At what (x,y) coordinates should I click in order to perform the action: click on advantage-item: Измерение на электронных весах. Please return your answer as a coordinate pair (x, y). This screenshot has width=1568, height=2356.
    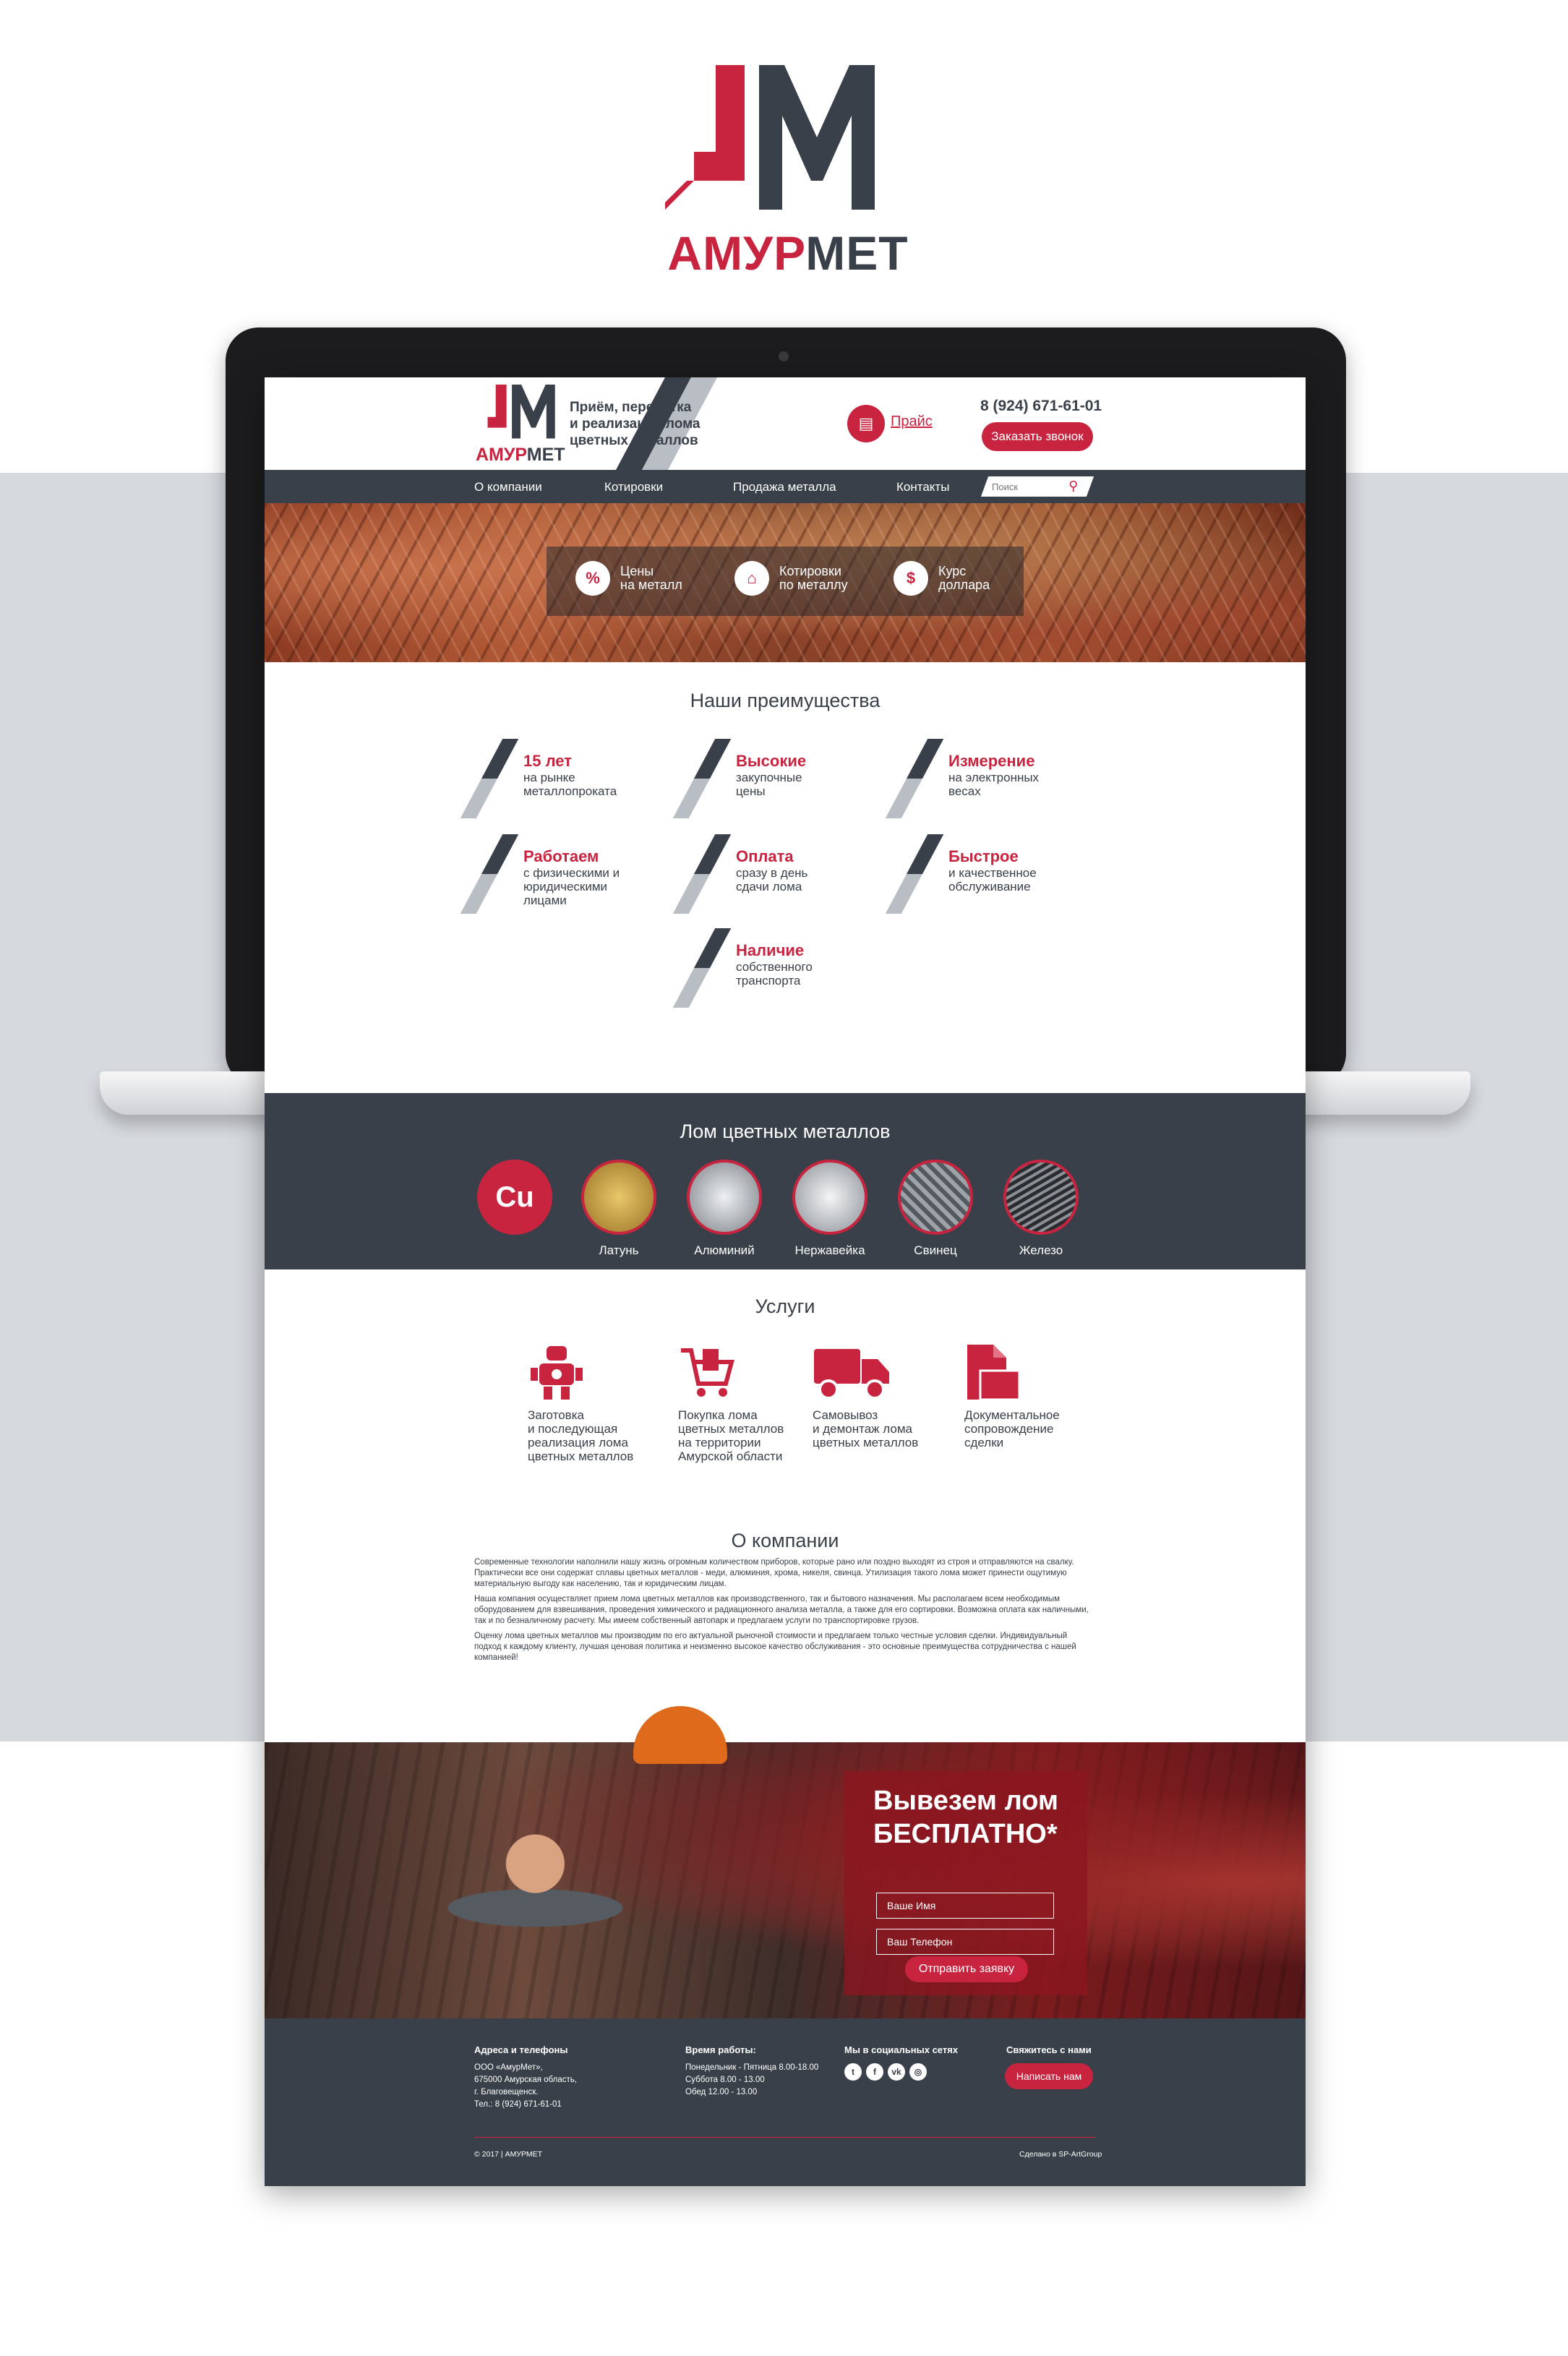
    Looking at the image, I should click on (997, 779).